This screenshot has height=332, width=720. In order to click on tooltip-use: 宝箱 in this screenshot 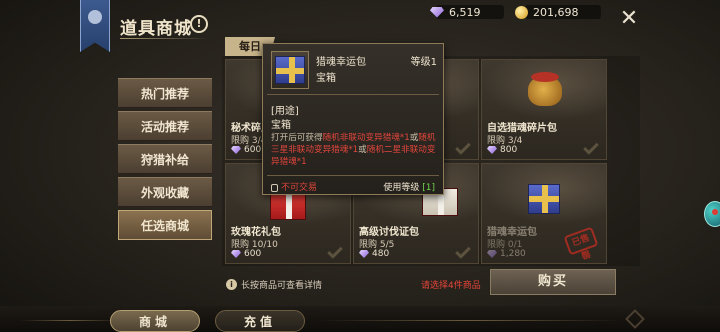, I will do `click(281, 125)`.